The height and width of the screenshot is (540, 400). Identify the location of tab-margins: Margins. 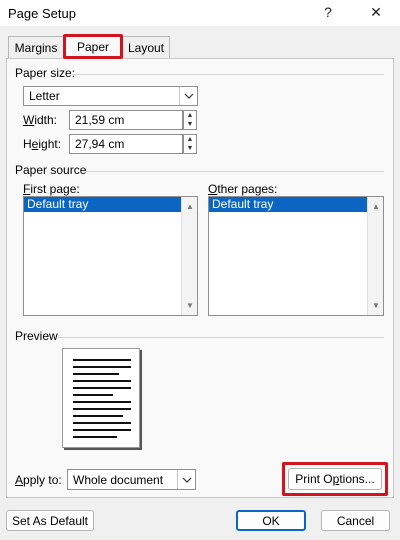
(36, 47).